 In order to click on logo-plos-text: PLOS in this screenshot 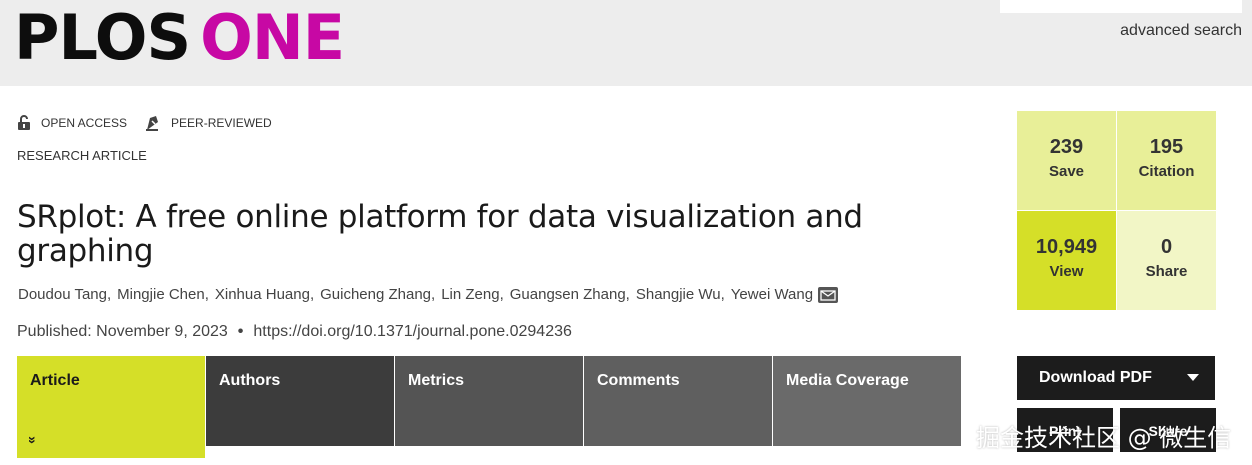, I will do `click(102, 37)`.